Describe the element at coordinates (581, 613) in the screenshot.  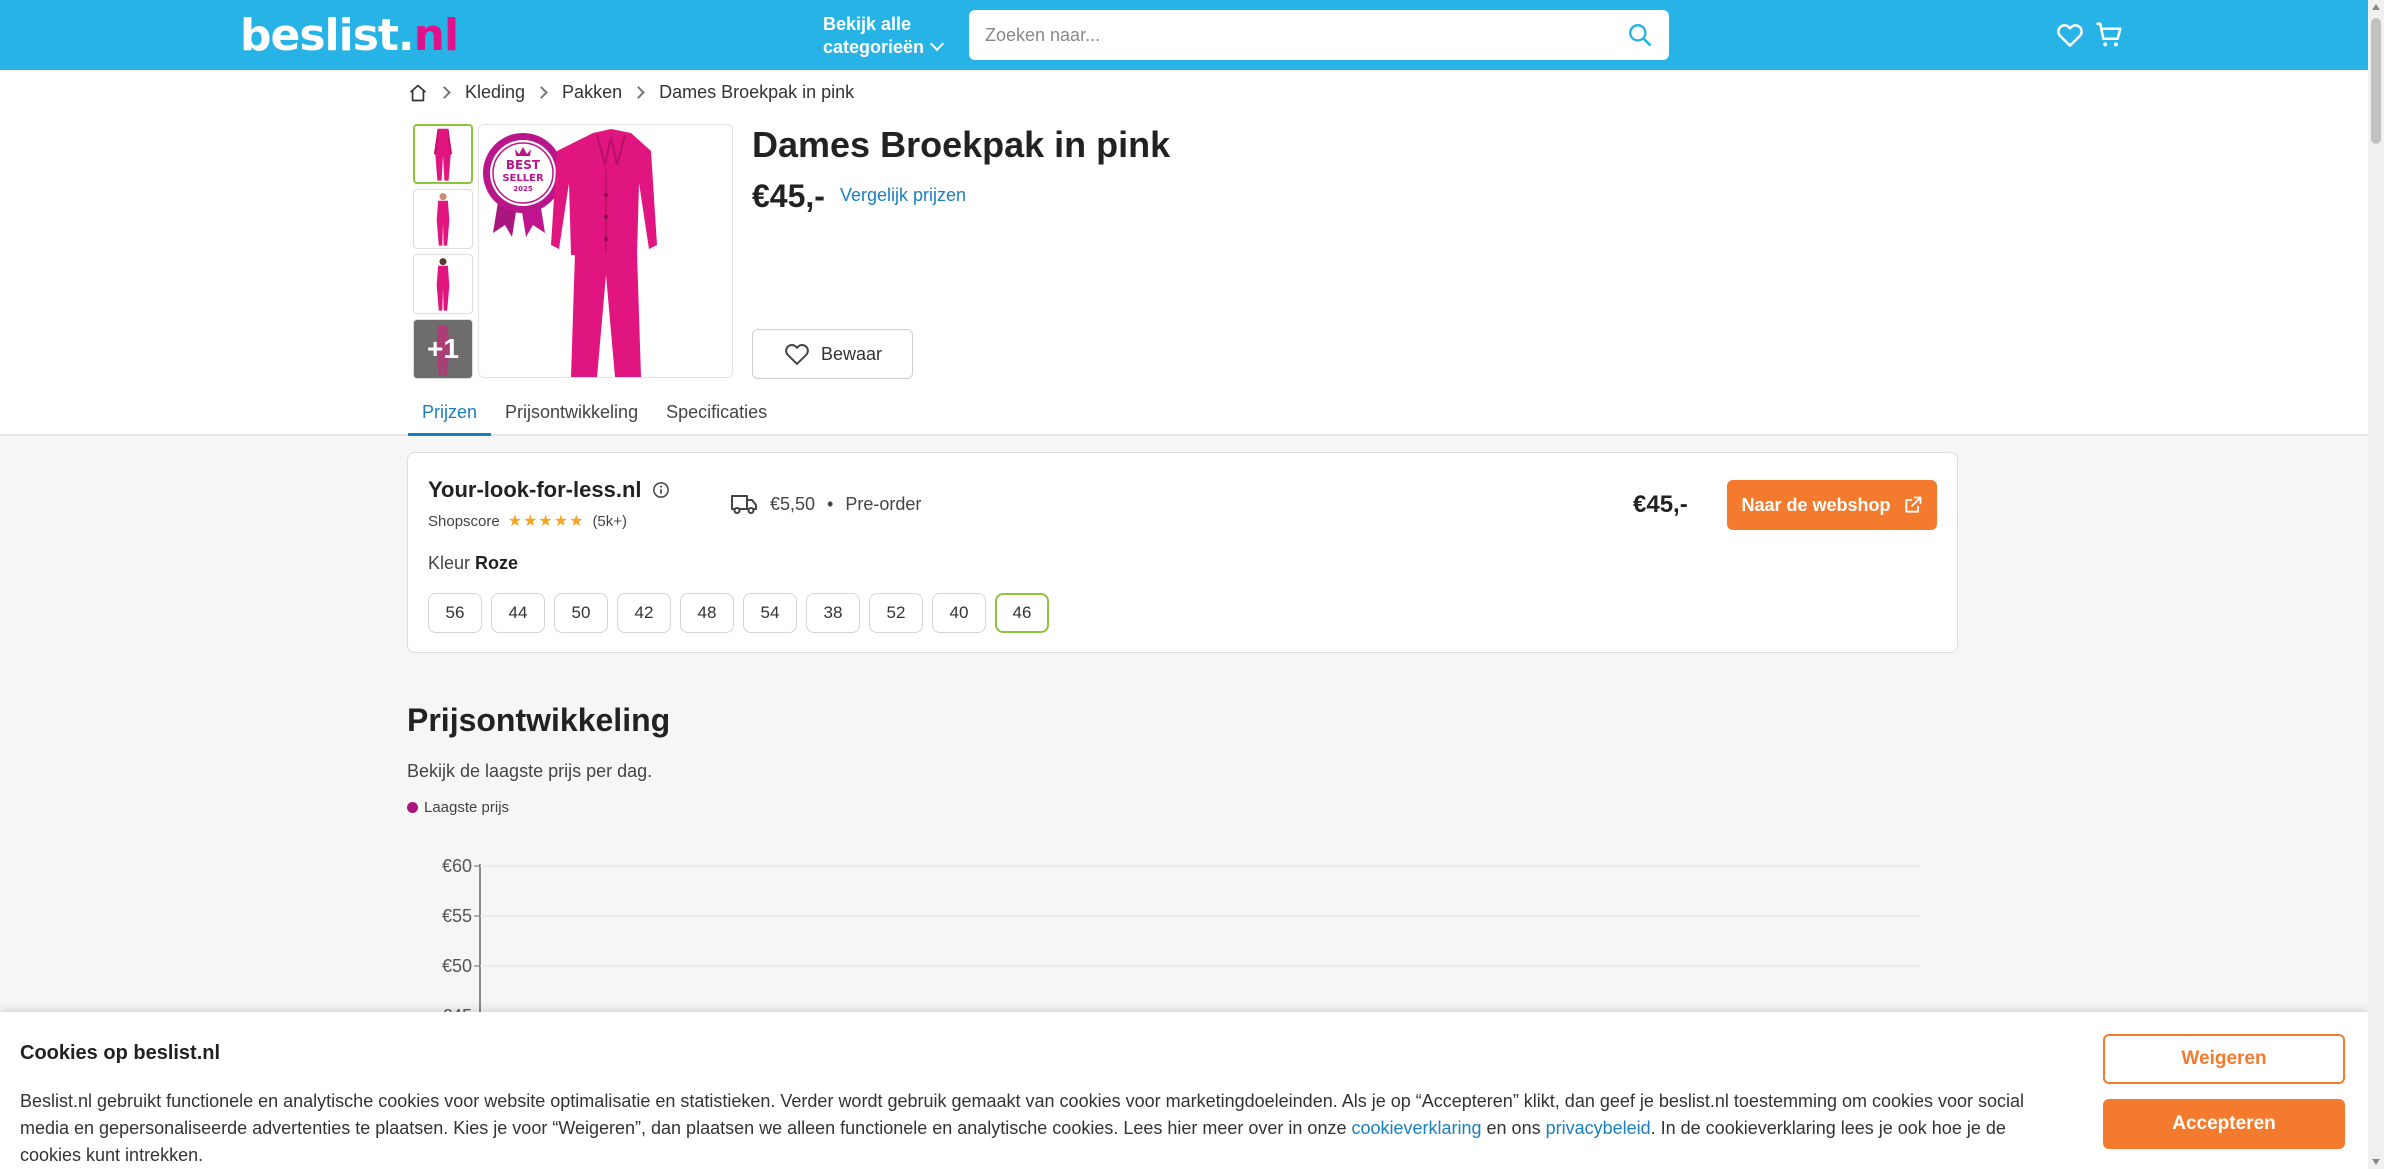
I see `size-option: 50` at that location.